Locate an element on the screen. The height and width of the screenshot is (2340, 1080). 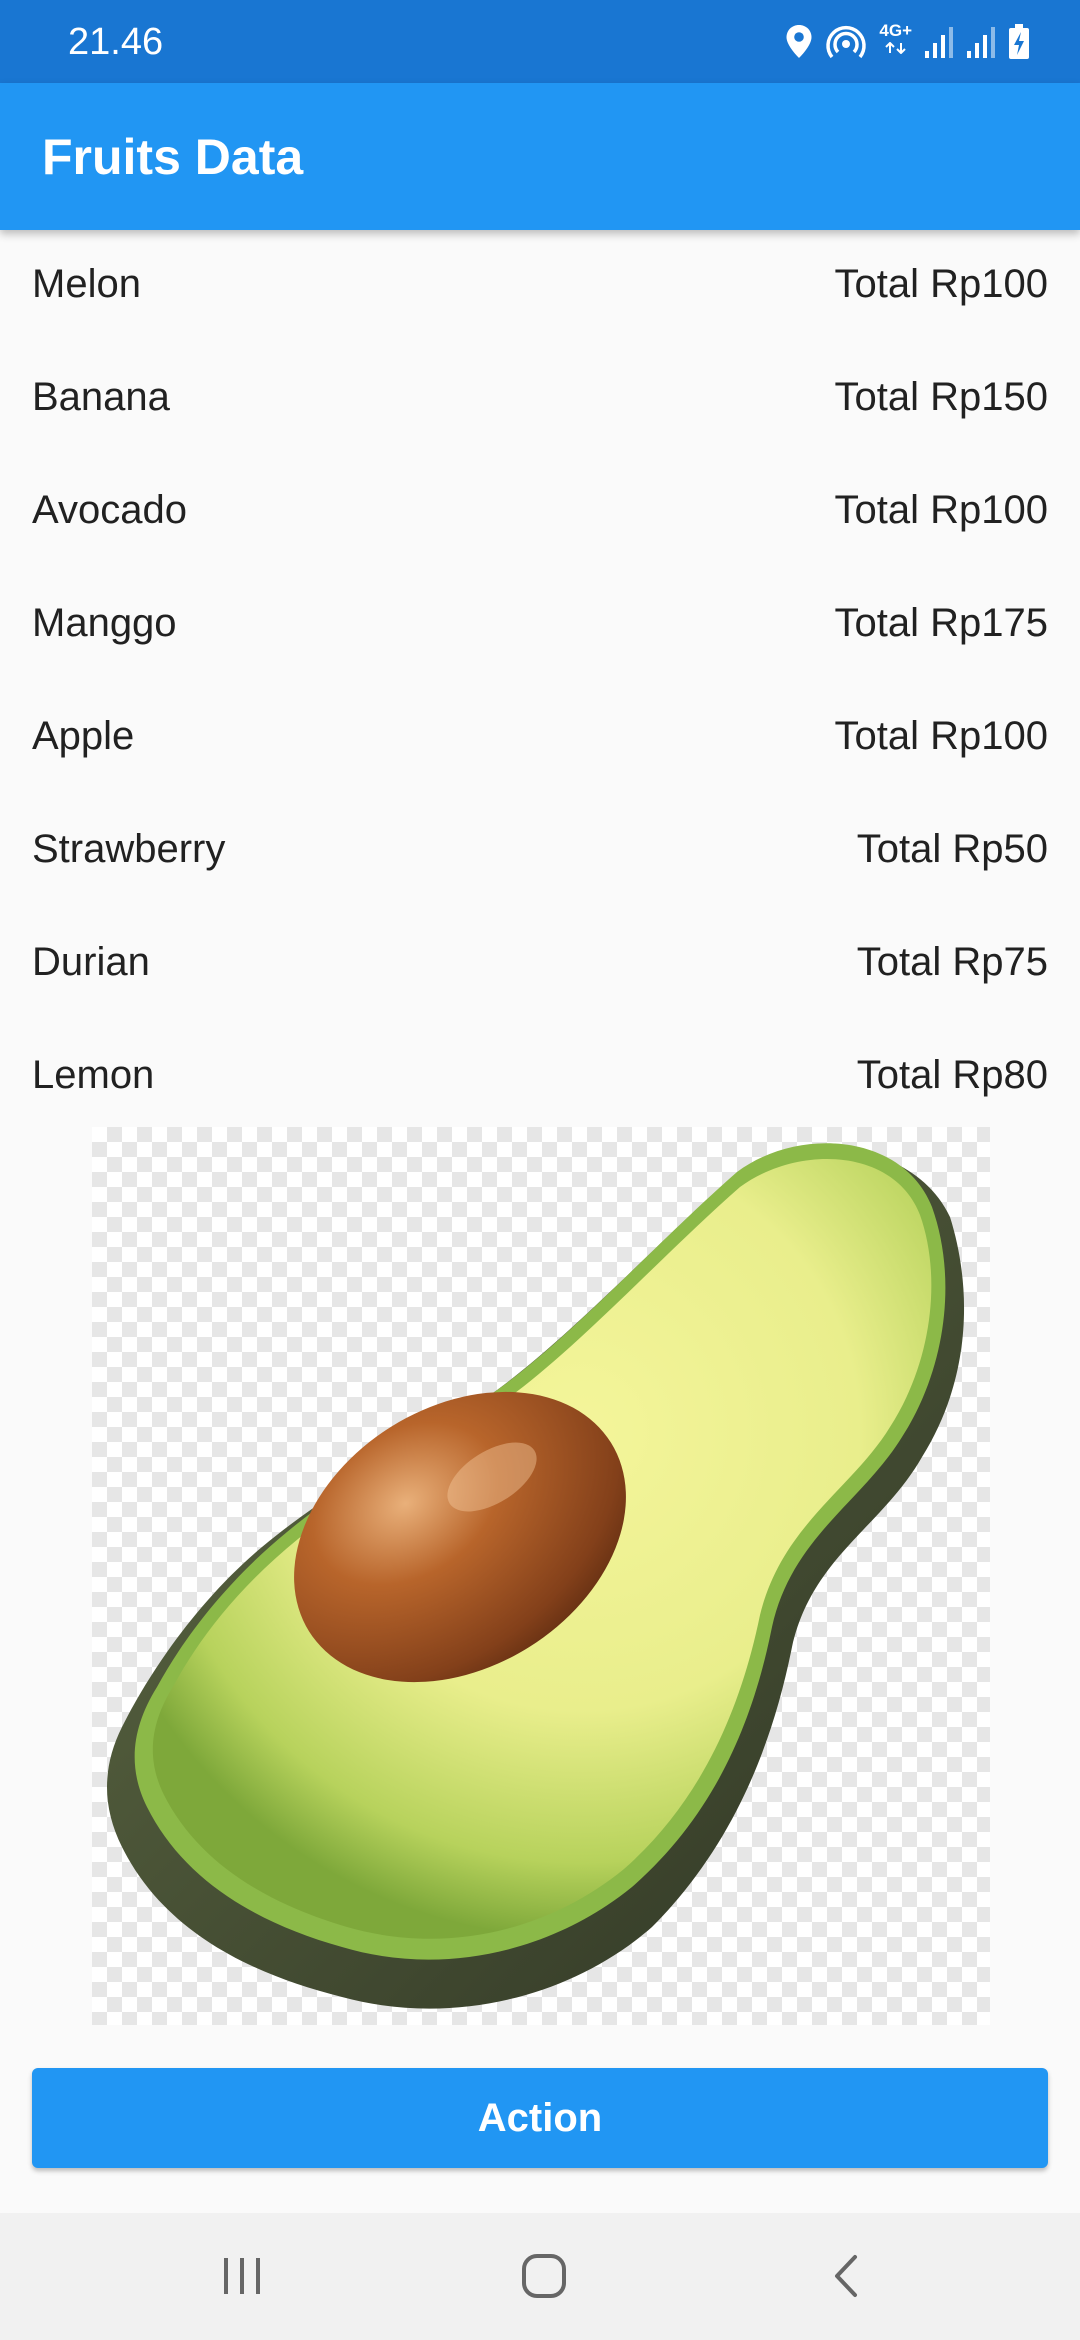
fruit-total: Total Rp50 is located at coordinates (952, 849).